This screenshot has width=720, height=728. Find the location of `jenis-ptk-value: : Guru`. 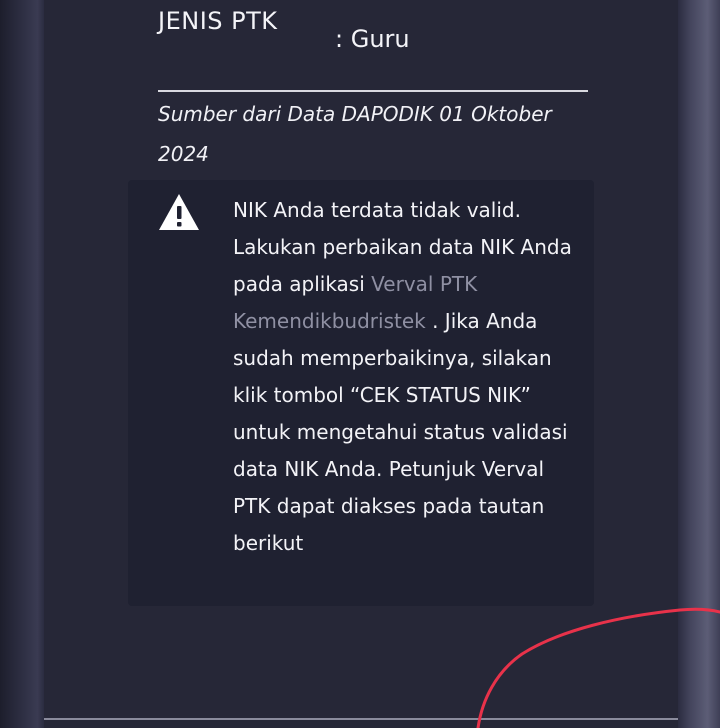

jenis-ptk-value: : Guru is located at coordinates (372, 39).